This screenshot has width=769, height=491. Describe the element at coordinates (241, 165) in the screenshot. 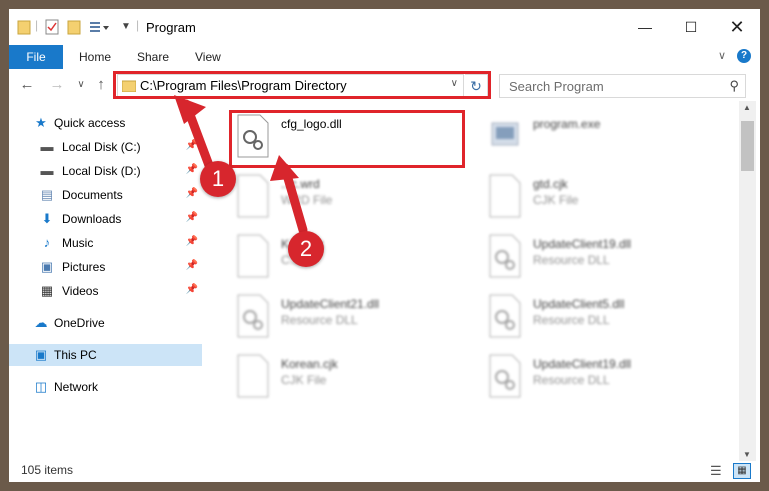

I see `annotation-arrows` at that location.